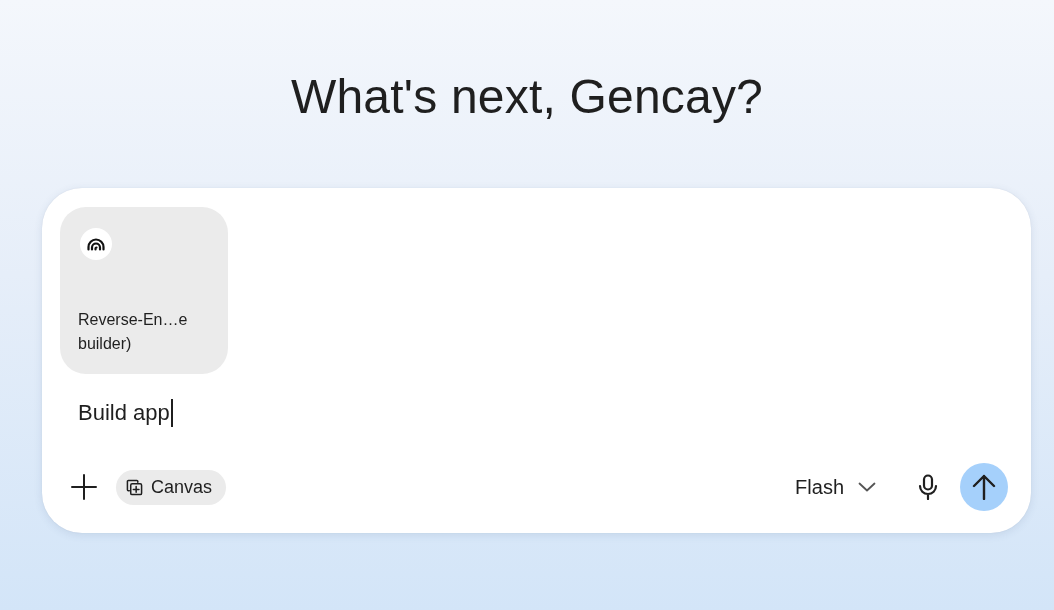 The width and height of the screenshot is (1054, 610). I want to click on attachment-tile: Reverse-En…e builder), so click(144, 290).